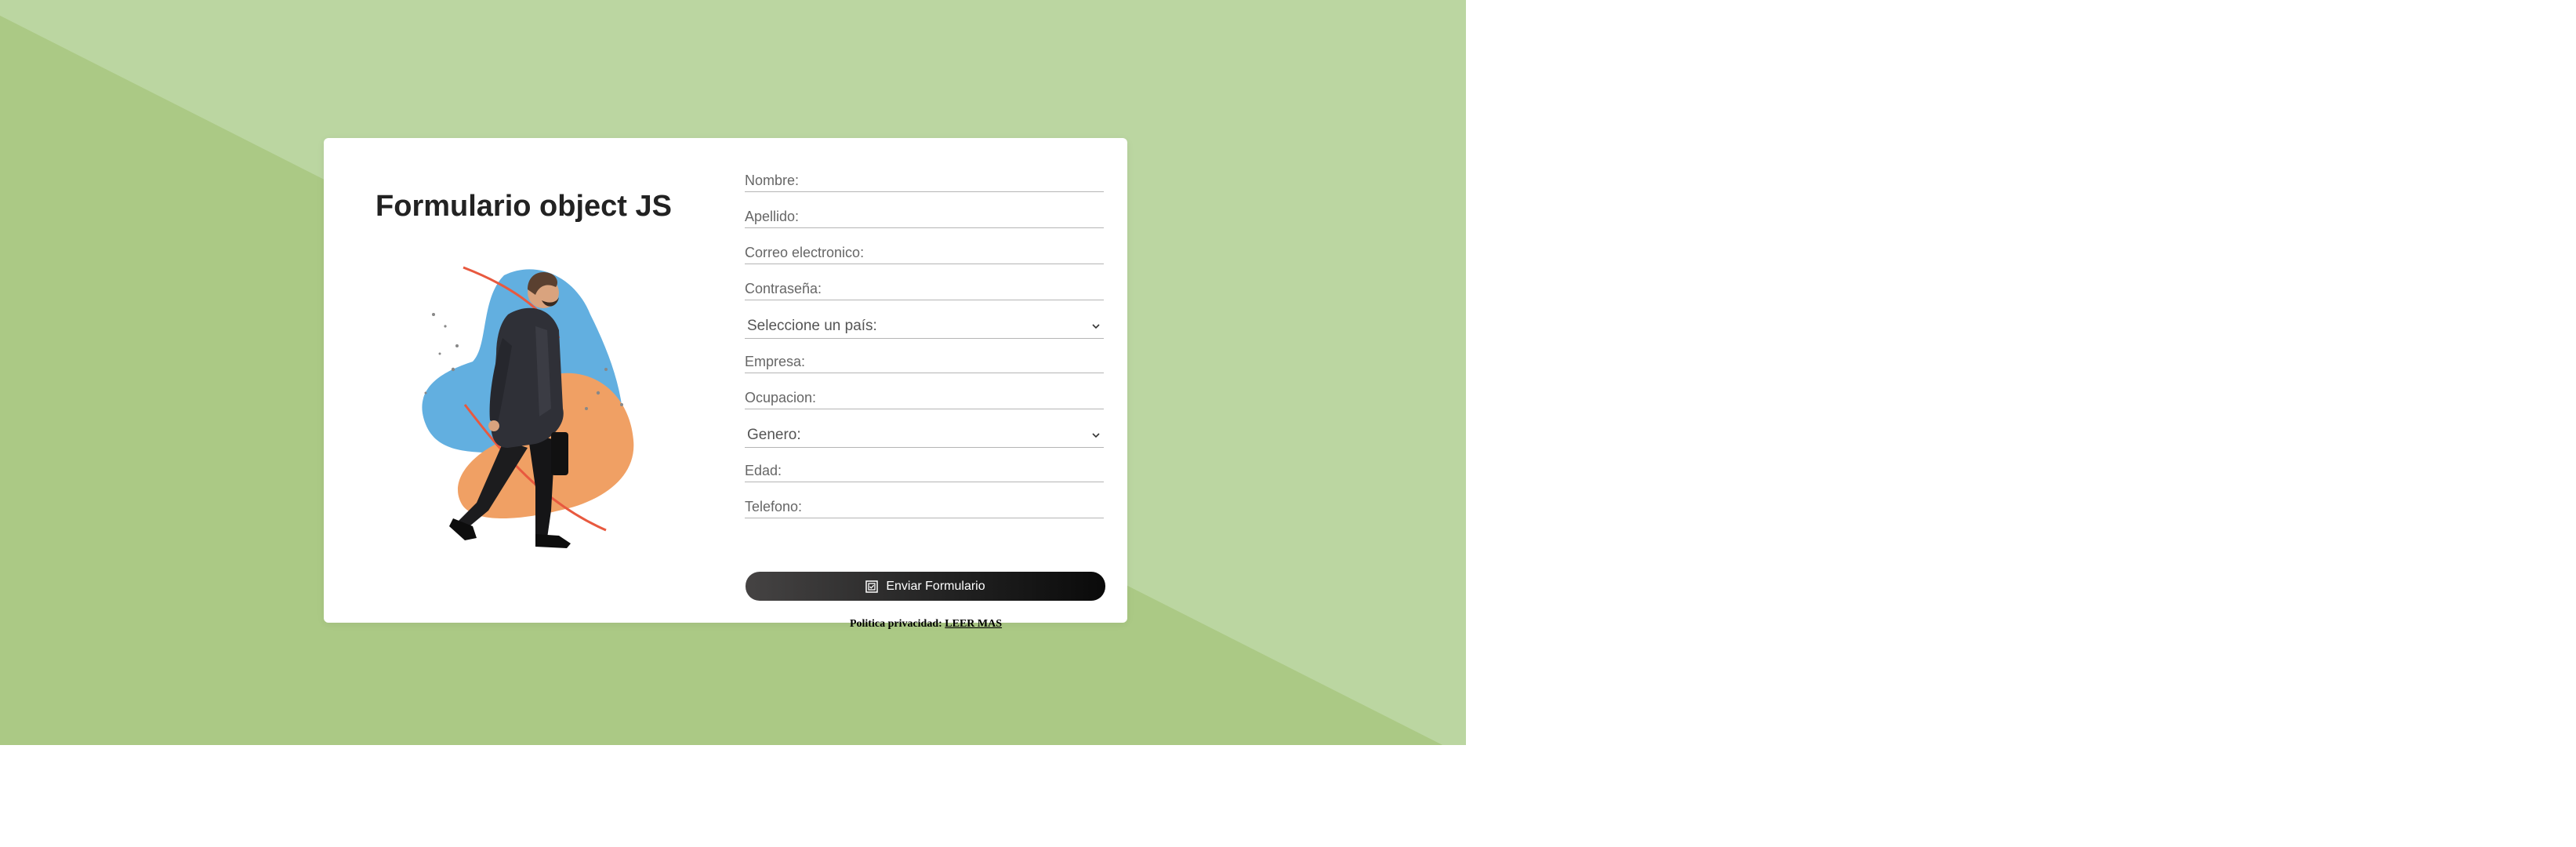 This screenshot has height=847, width=2576. What do you see at coordinates (774, 435) in the screenshot?
I see `gender-select-value: Genero:` at bounding box center [774, 435].